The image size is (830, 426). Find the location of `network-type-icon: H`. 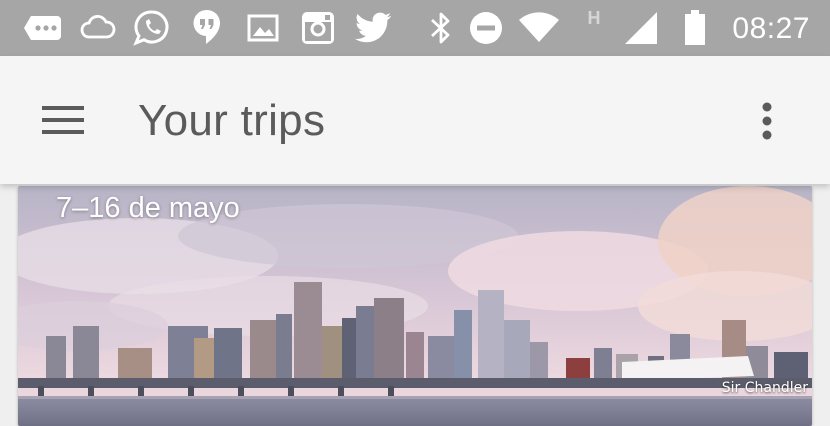

network-type-icon: H is located at coordinates (594, 28).